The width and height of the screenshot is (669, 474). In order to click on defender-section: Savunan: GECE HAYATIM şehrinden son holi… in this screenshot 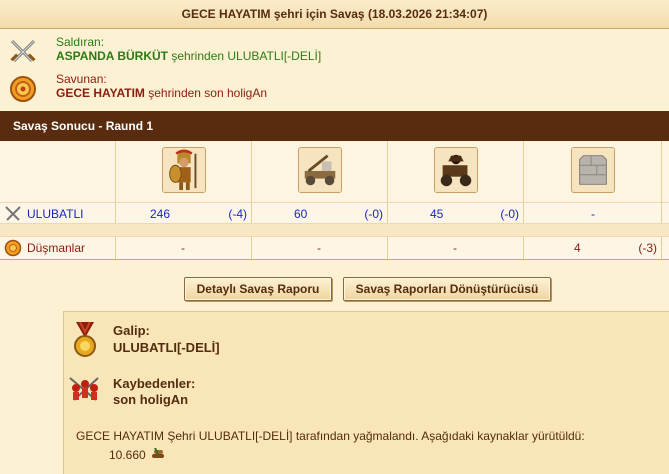, I will do `click(334, 88)`.